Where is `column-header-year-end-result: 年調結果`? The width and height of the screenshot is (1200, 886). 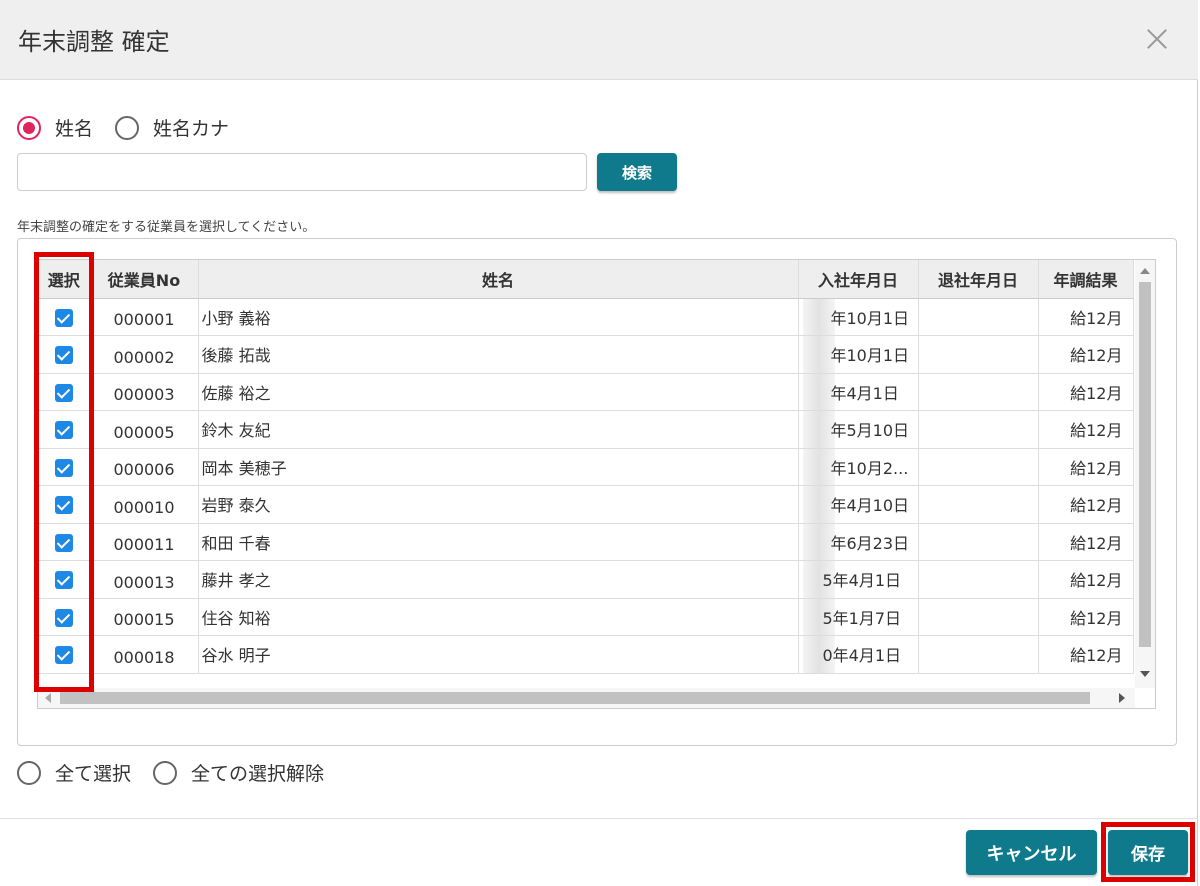
column-header-year-end-result: 年調結果 is located at coordinates (1086, 279).